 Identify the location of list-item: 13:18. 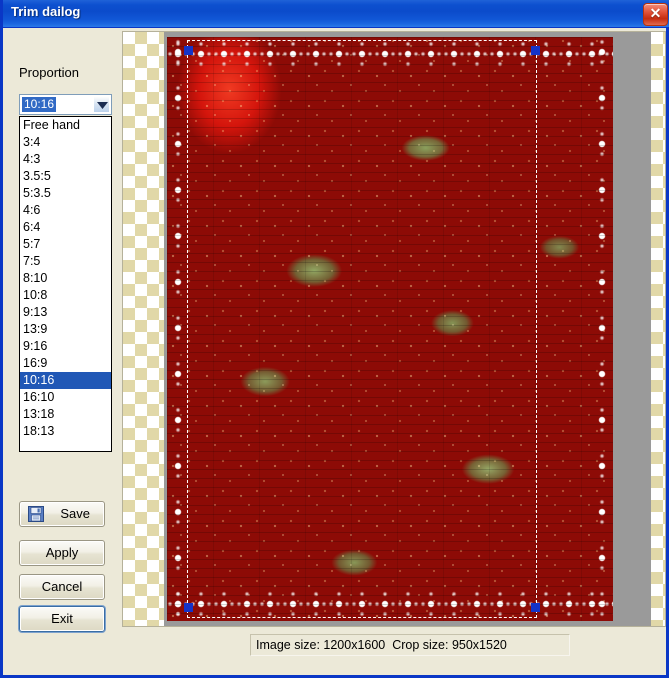
(65, 414).